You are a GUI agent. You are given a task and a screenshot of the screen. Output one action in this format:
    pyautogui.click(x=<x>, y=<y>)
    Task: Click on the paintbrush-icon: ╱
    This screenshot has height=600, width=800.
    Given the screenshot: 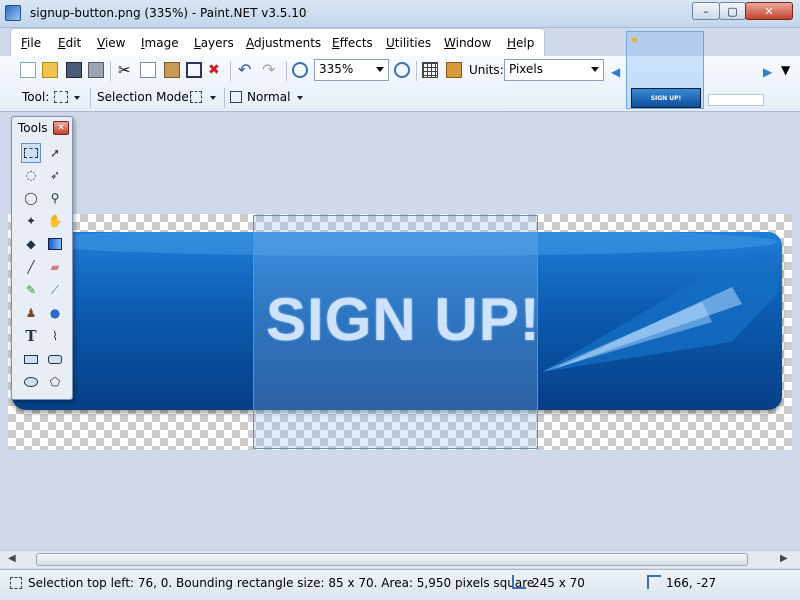 What is the action you would take?
    pyautogui.click(x=31, y=267)
    